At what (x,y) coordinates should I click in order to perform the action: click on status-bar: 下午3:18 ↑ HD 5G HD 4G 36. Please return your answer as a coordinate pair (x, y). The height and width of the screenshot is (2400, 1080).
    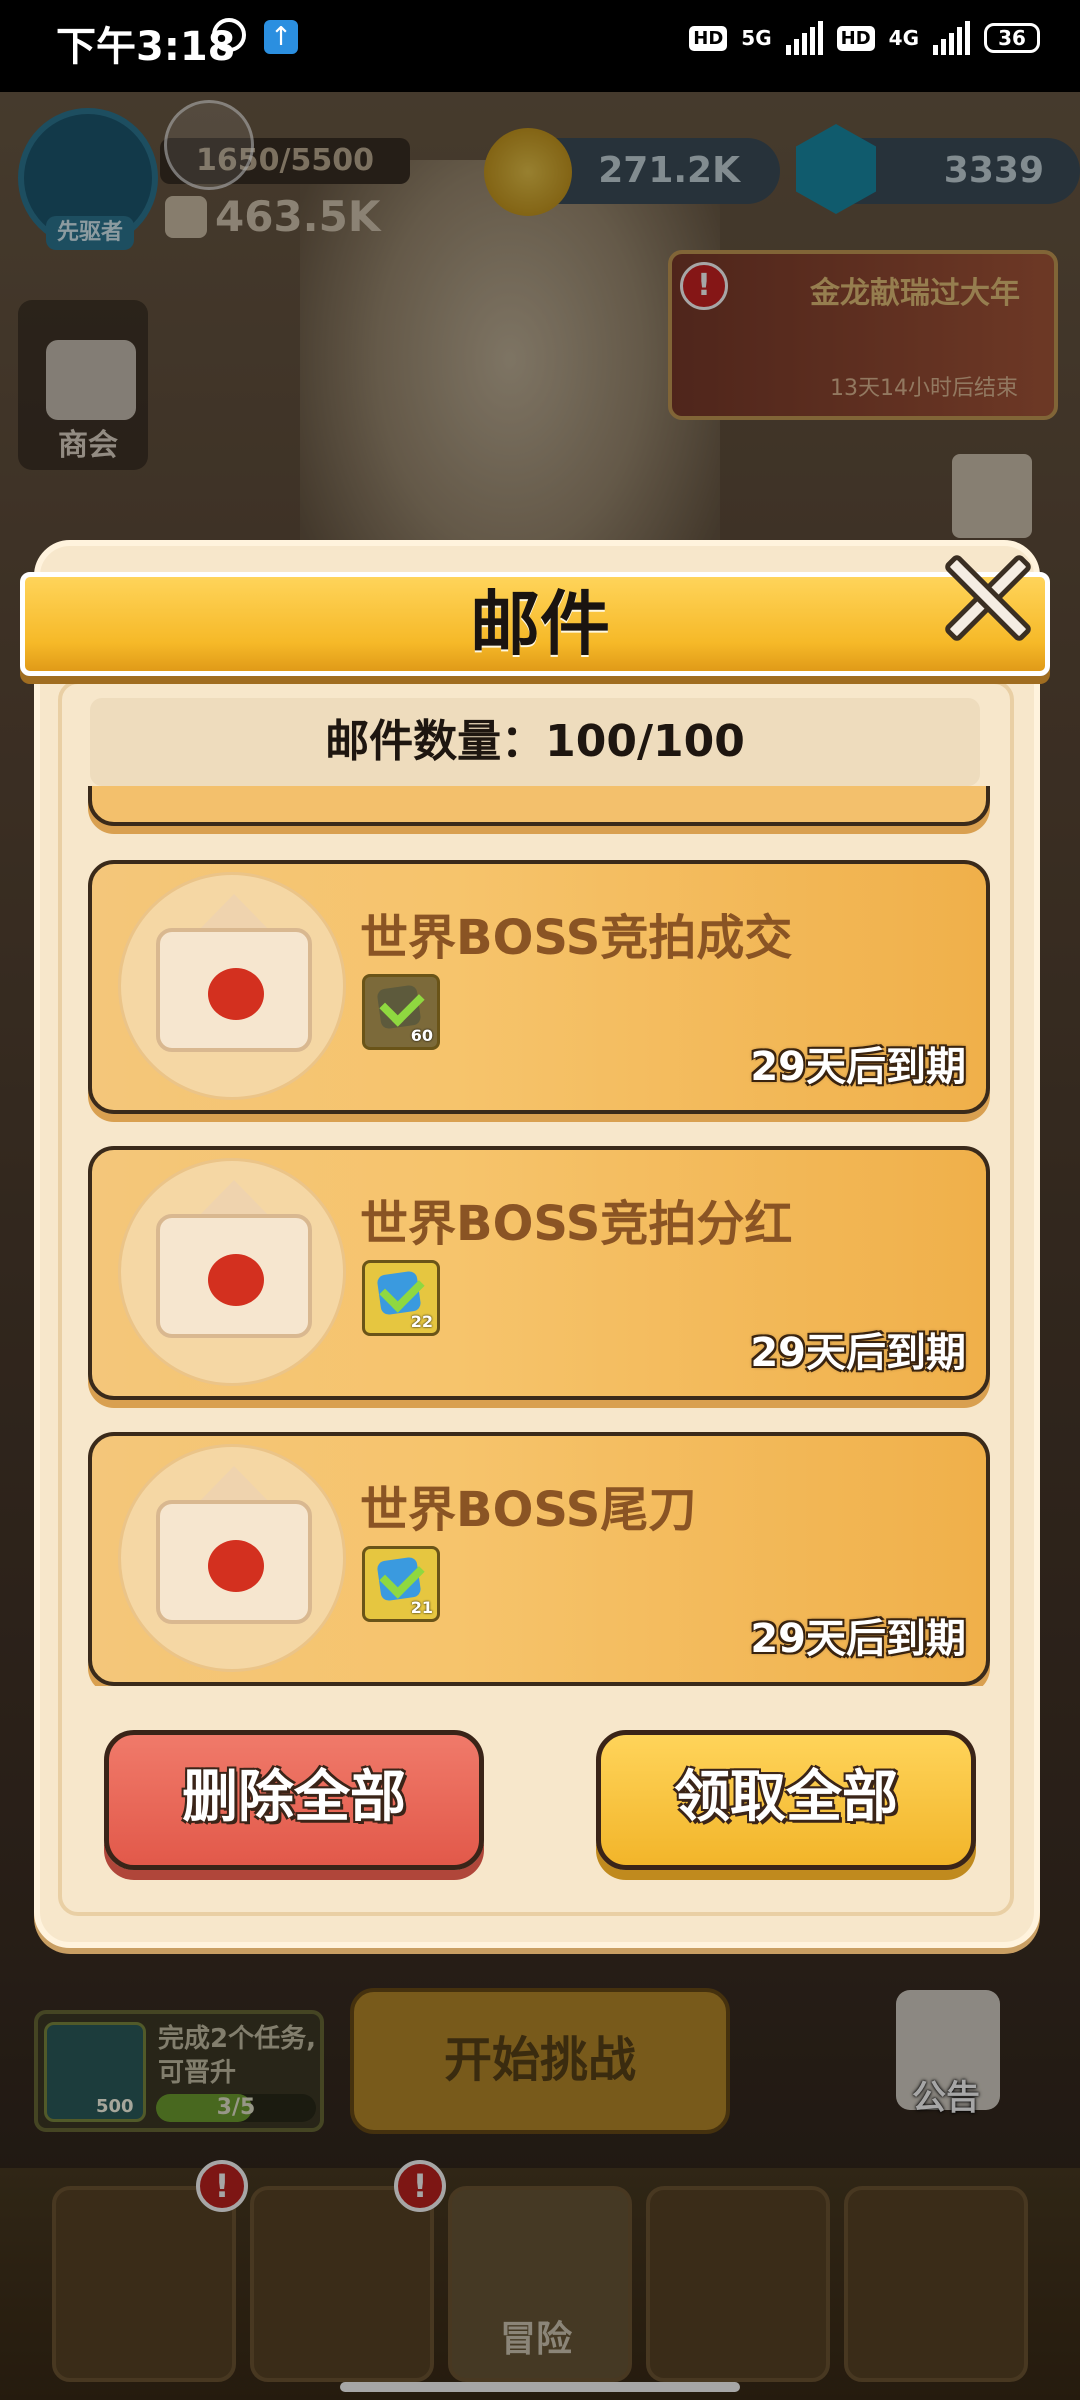
    Looking at the image, I should click on (540, 46).